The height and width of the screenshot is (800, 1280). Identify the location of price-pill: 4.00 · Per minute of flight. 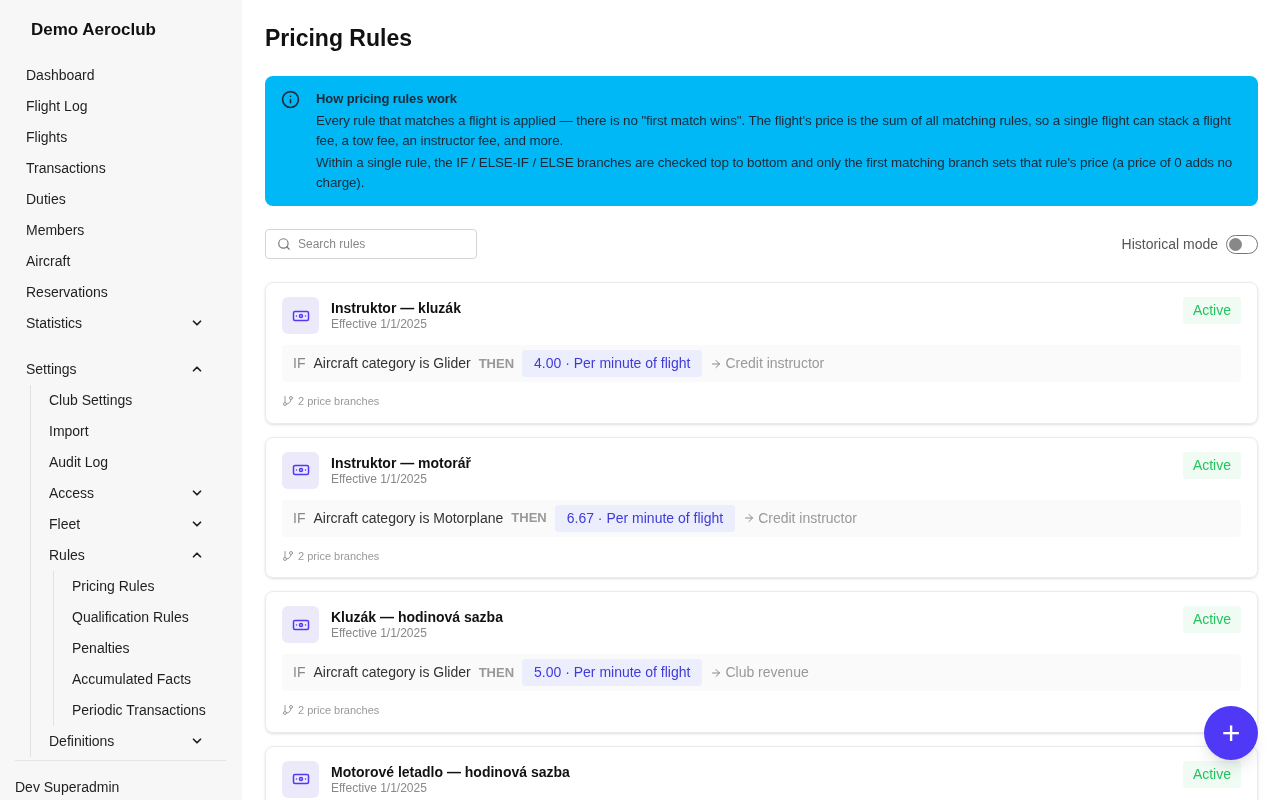
(612, 363).